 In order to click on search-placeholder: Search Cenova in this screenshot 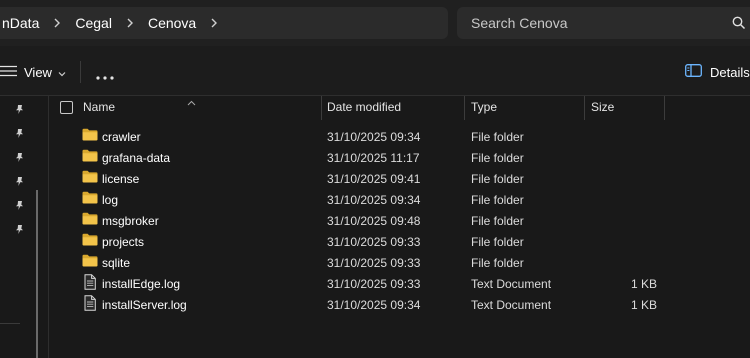, I will do `click(519, 23)`.